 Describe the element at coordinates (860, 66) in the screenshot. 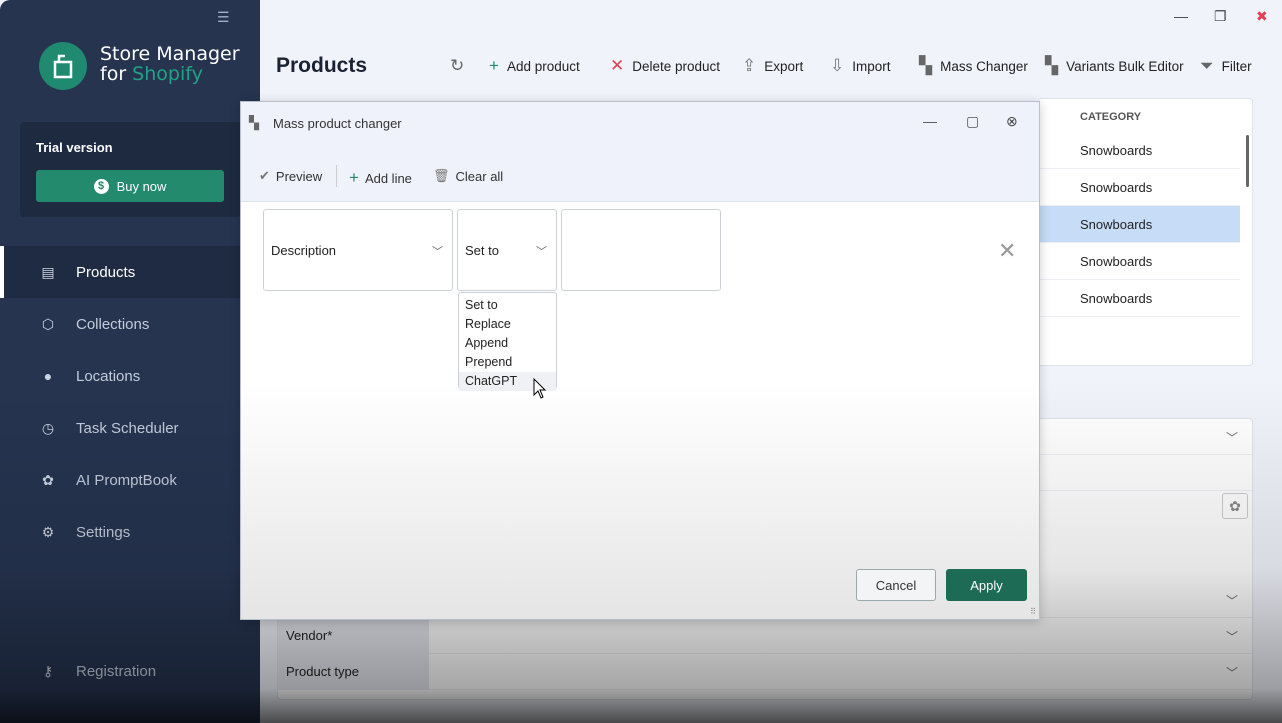

I see `import-button: ⇩ Import` at that location.